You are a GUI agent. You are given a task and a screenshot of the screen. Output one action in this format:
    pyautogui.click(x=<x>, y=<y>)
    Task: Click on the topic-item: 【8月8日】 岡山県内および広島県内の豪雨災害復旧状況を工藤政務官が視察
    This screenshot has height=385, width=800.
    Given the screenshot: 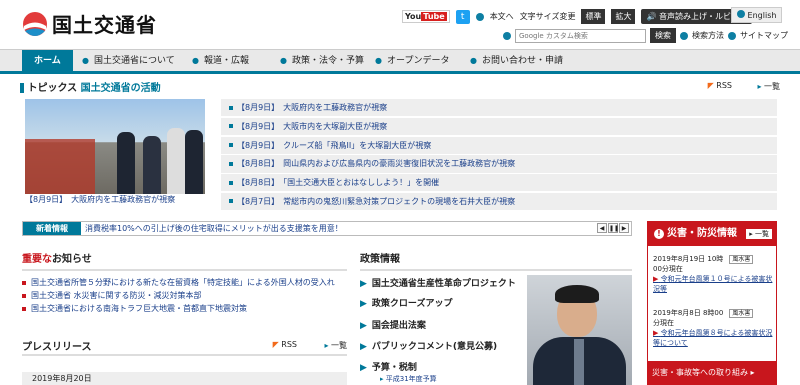 What is the action you would take?
    pyautogui.click(x=499, y=164)
    